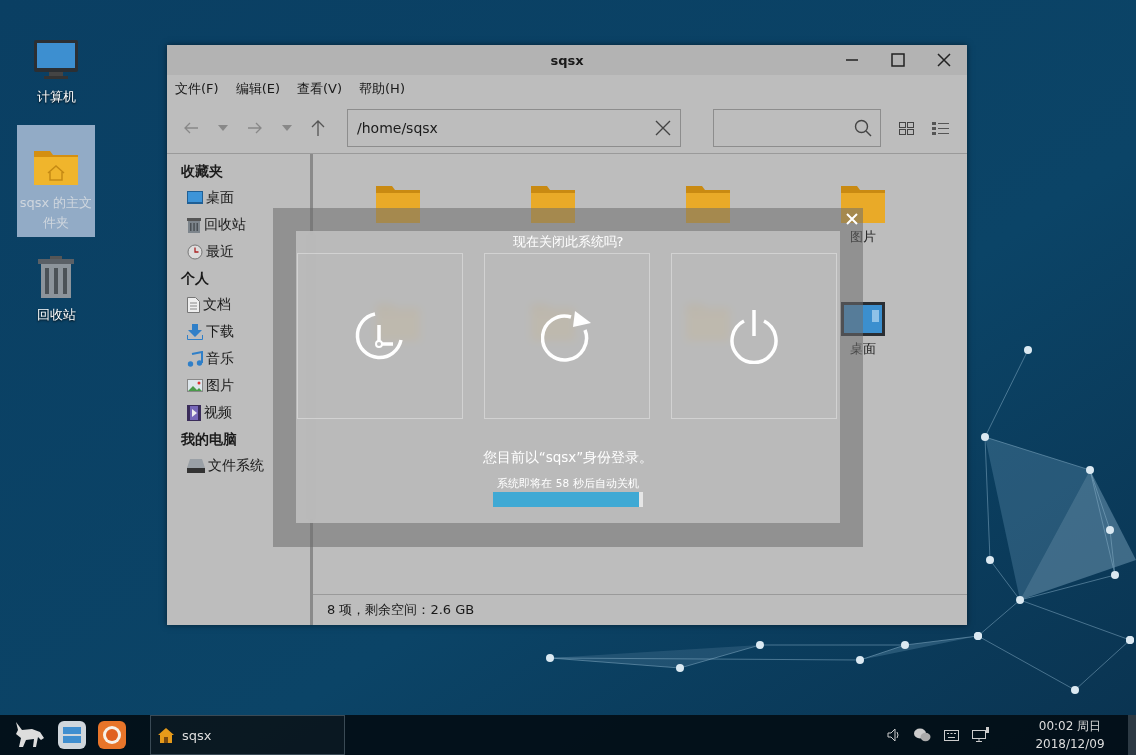  Describe the element at coordinates (202, 171) in the screenshot. I see `section-heading: 收藏夹` at that location.